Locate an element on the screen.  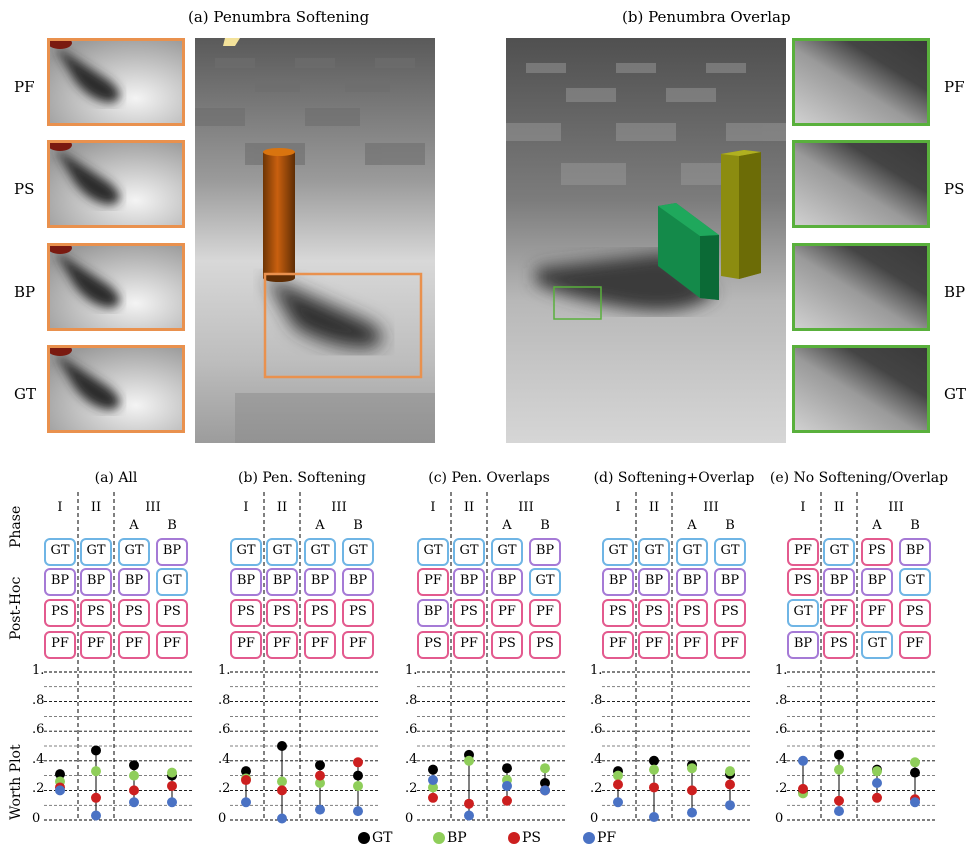
thumb-right-gt is located at coordinates (861, 389).